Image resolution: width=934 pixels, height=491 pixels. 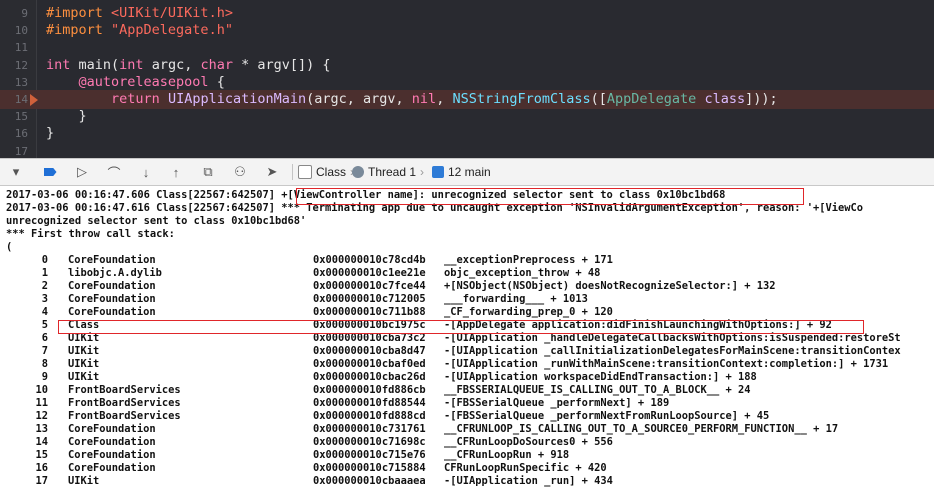 What do you see at coordinates (41, 390) in the screenshot?
I see `stack-frame-idx: 10` at bounding box center [41, 390].